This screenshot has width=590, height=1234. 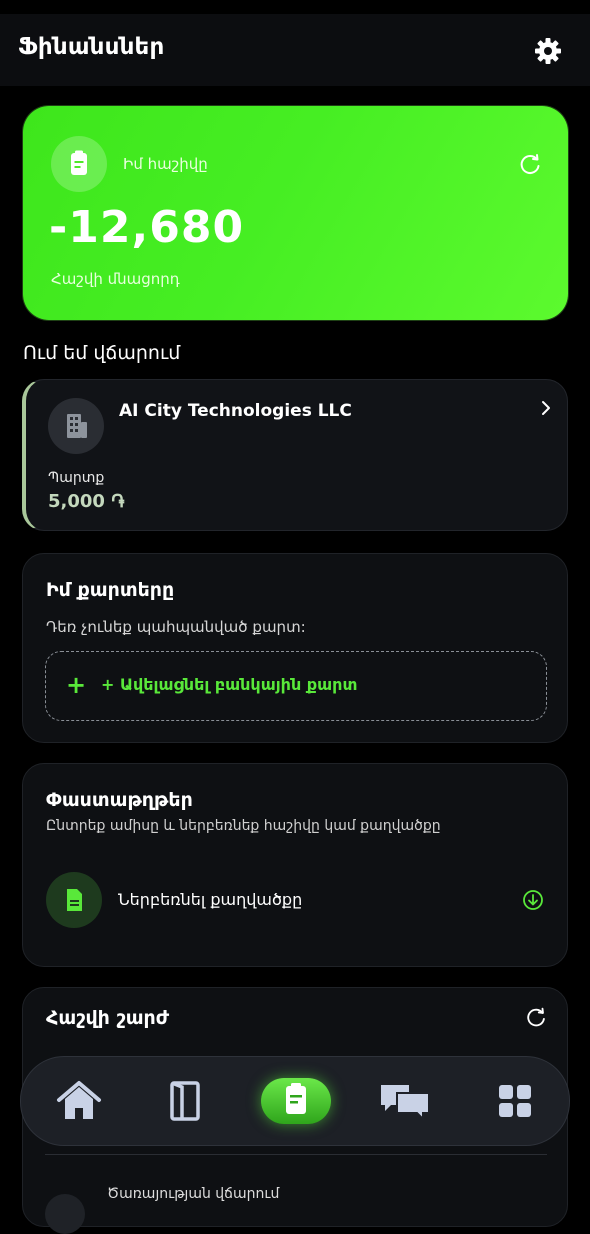 I want to click on document-icon, so click(x=74, y=900).